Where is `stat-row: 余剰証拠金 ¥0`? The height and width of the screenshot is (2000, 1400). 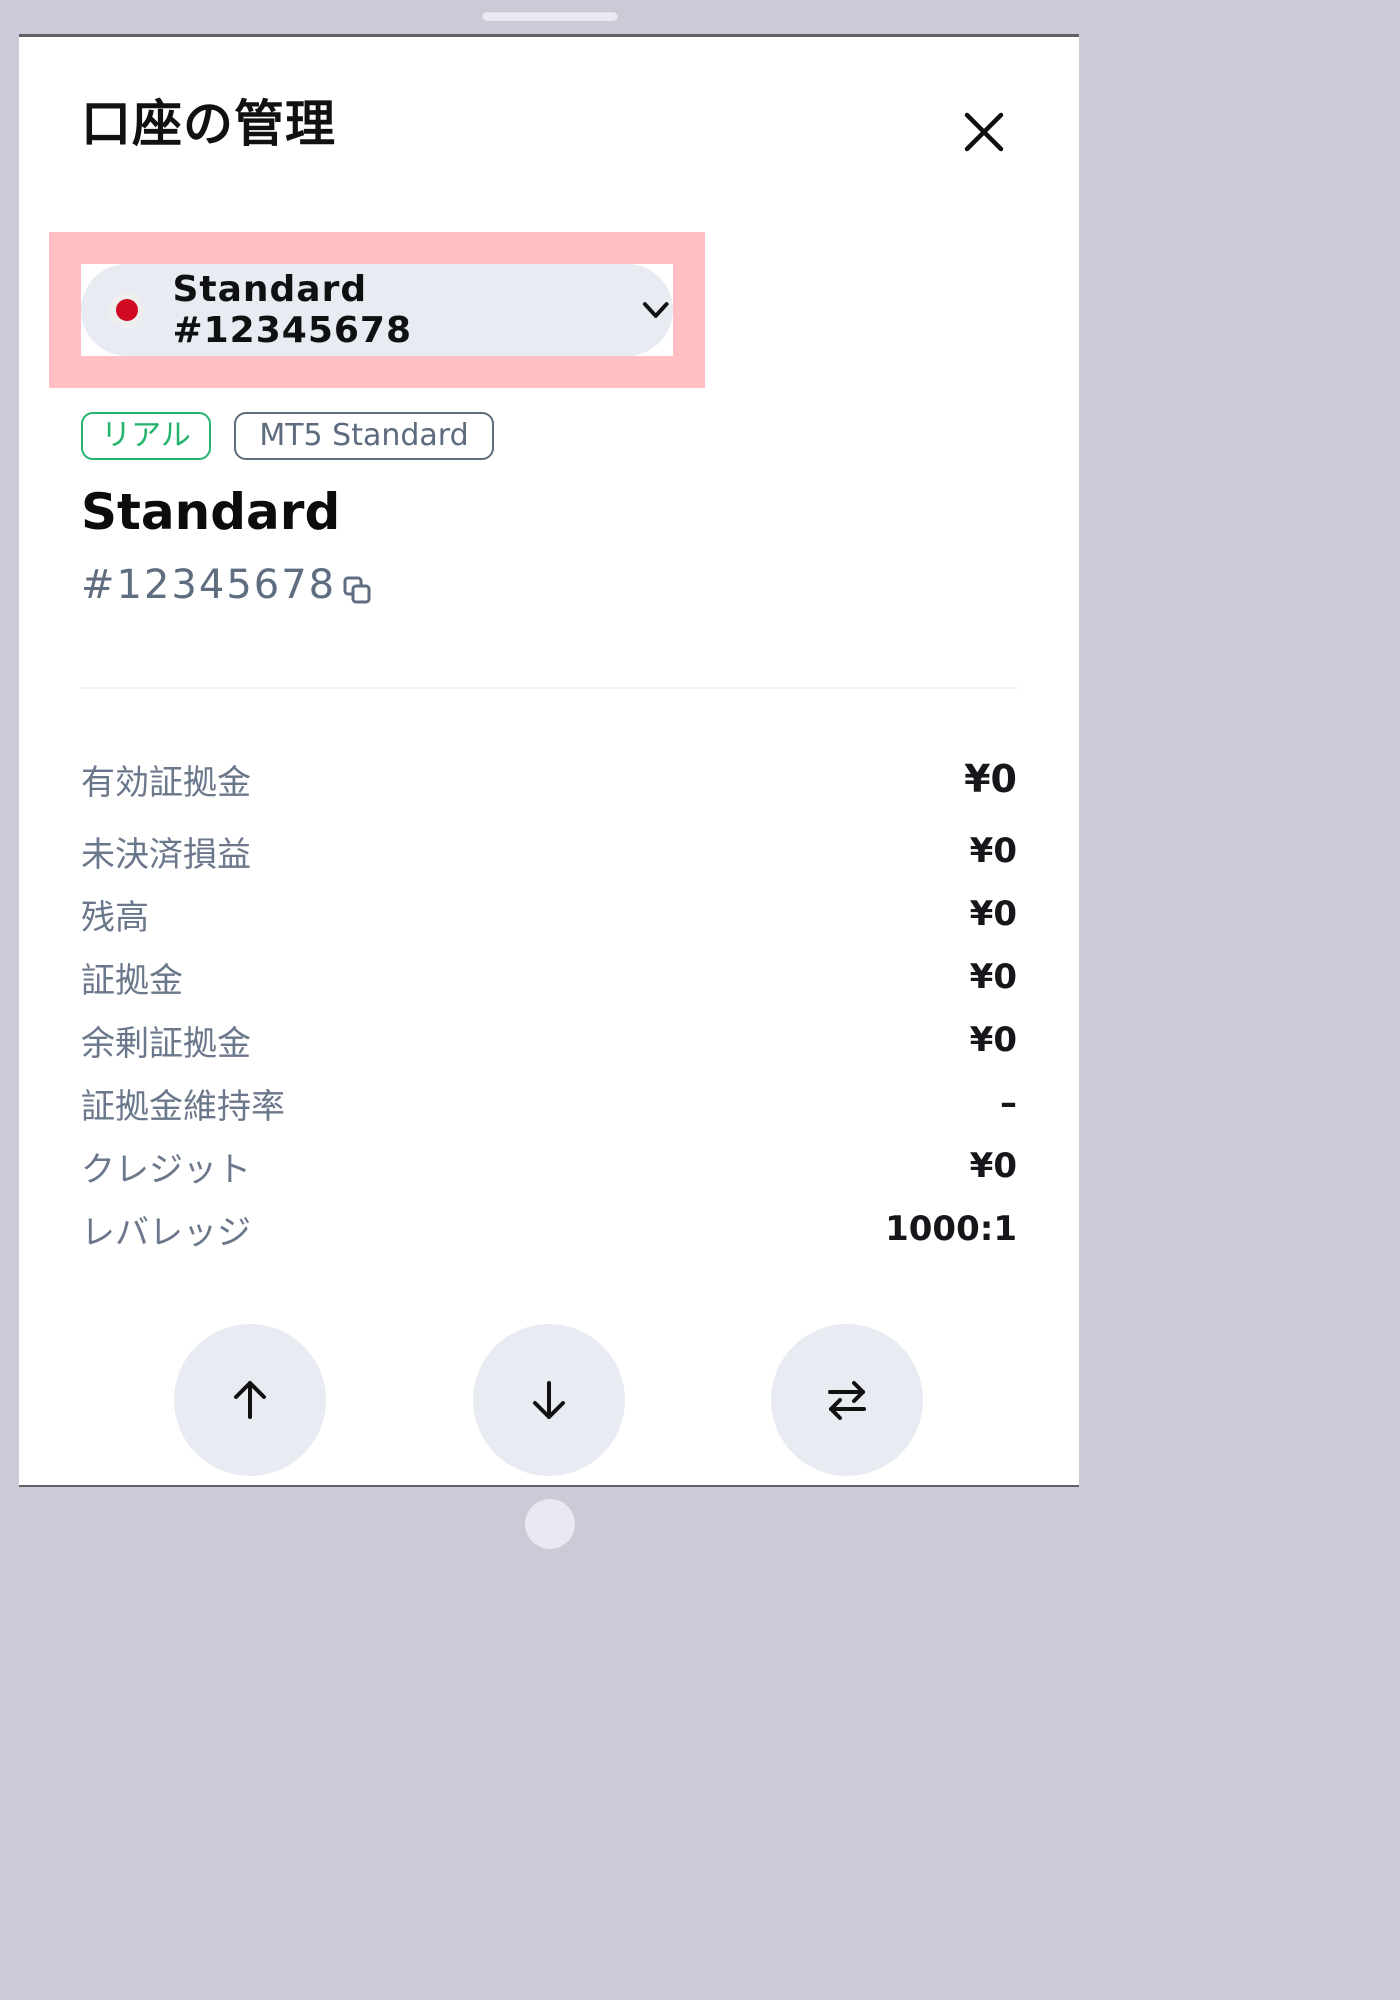
stat-row: 余剰証拠金 ¥0 is located at coordinates (549, 1040).